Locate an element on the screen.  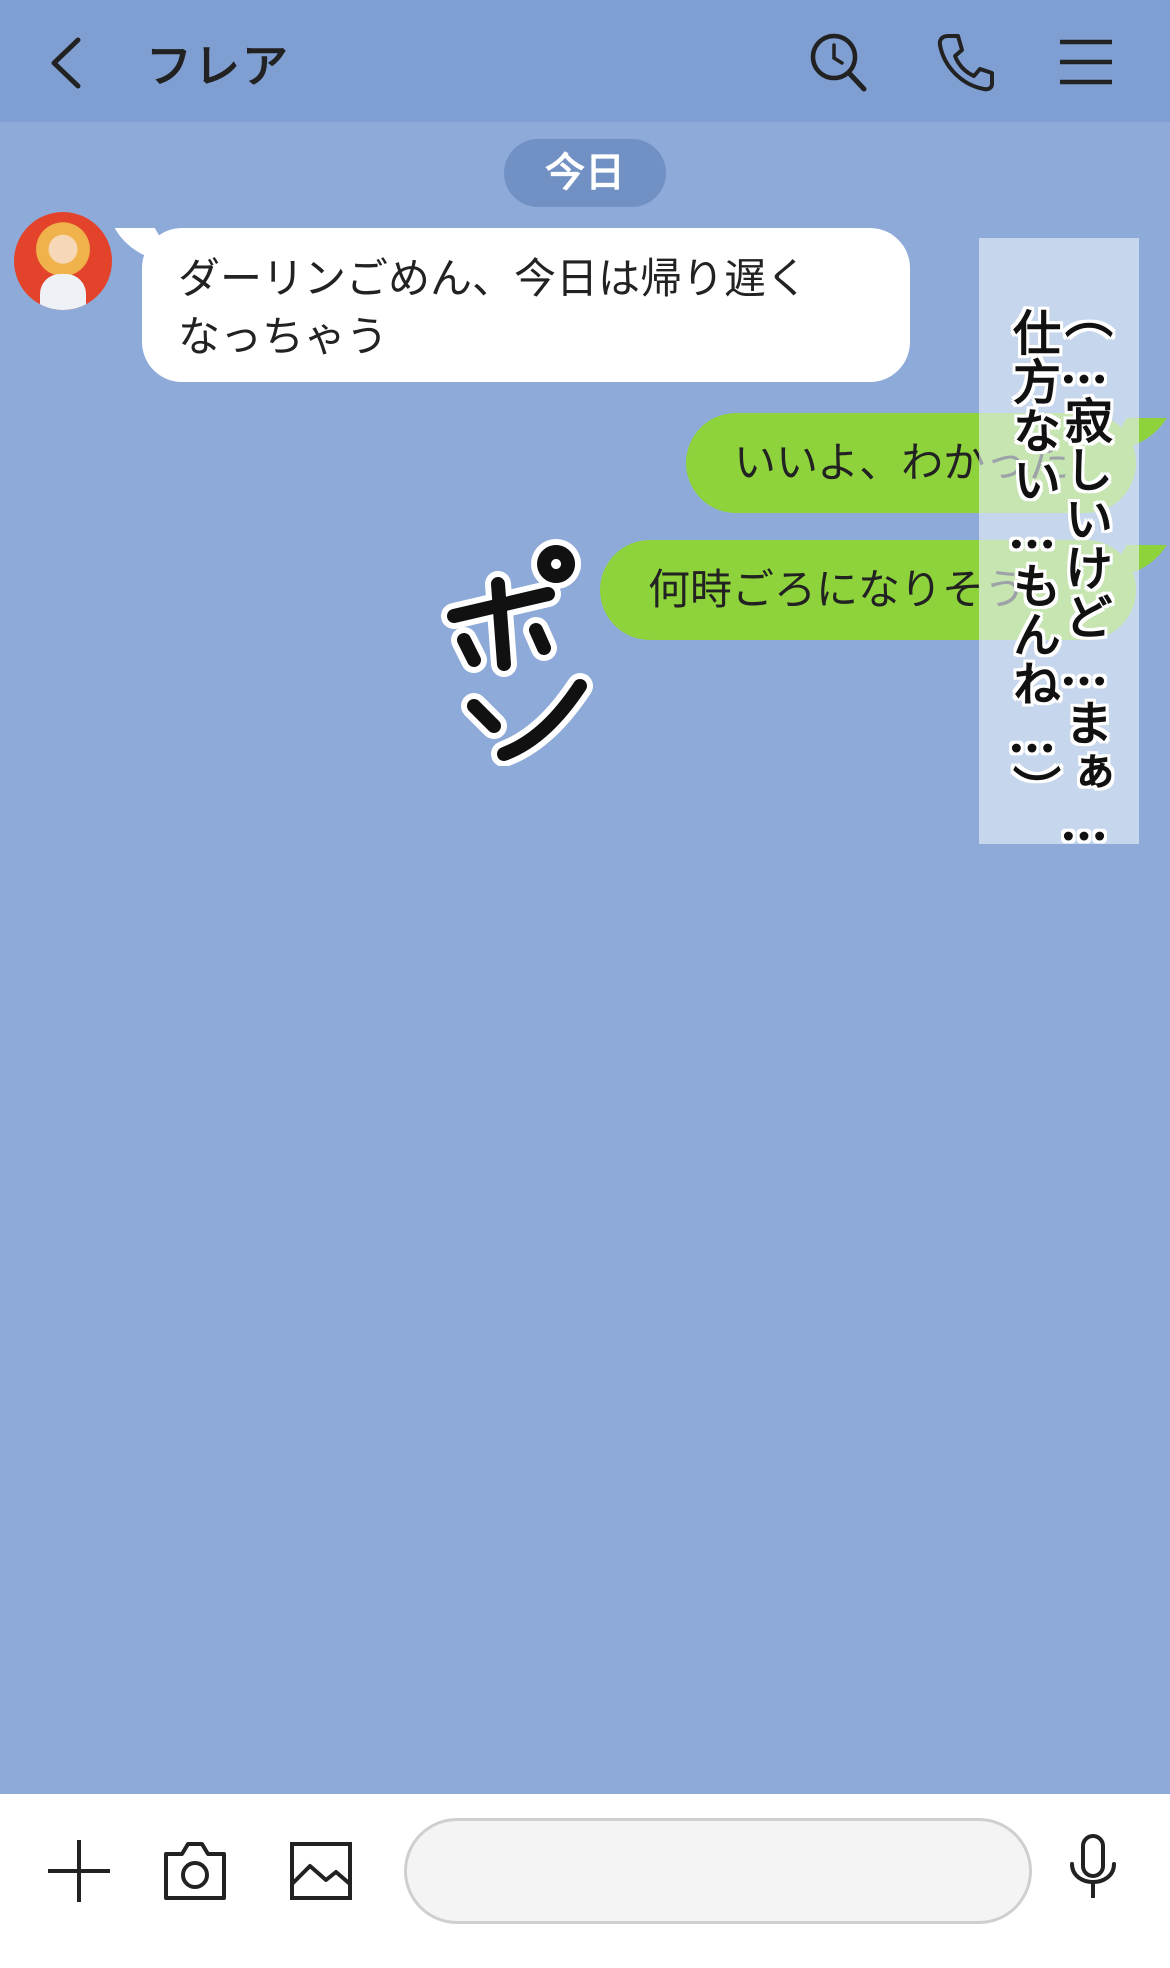
message-input is located at coordinates (718, 1871).